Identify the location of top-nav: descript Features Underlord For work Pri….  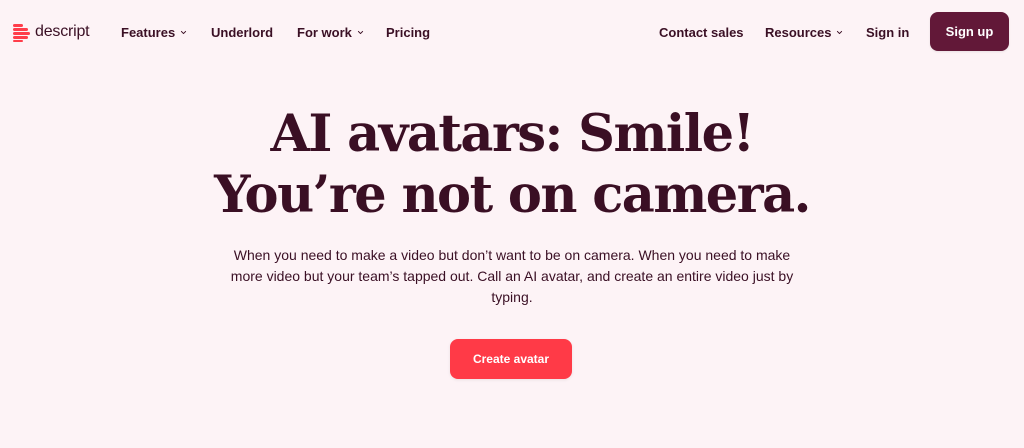
(512, 32).